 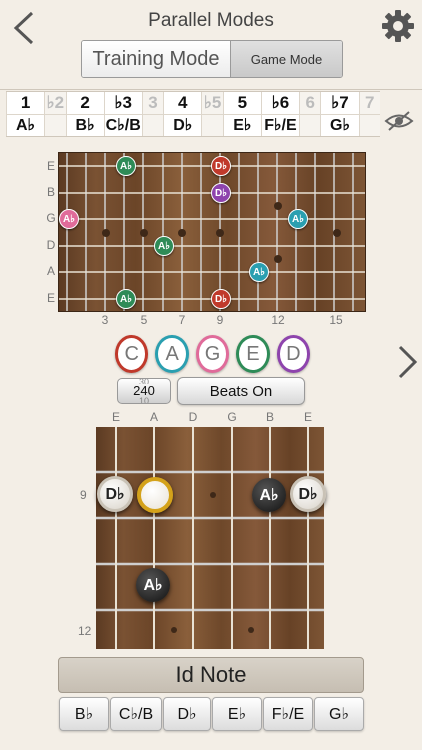 I want to click on fret-number: 5, so click(x=144, y=320).